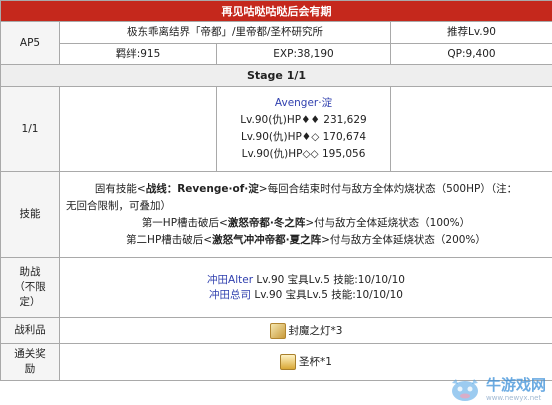 Image resolution: width=552 pixels, height=405 pixels. I want to click on support-servant-link: 冲田总司, so click(230, 295).